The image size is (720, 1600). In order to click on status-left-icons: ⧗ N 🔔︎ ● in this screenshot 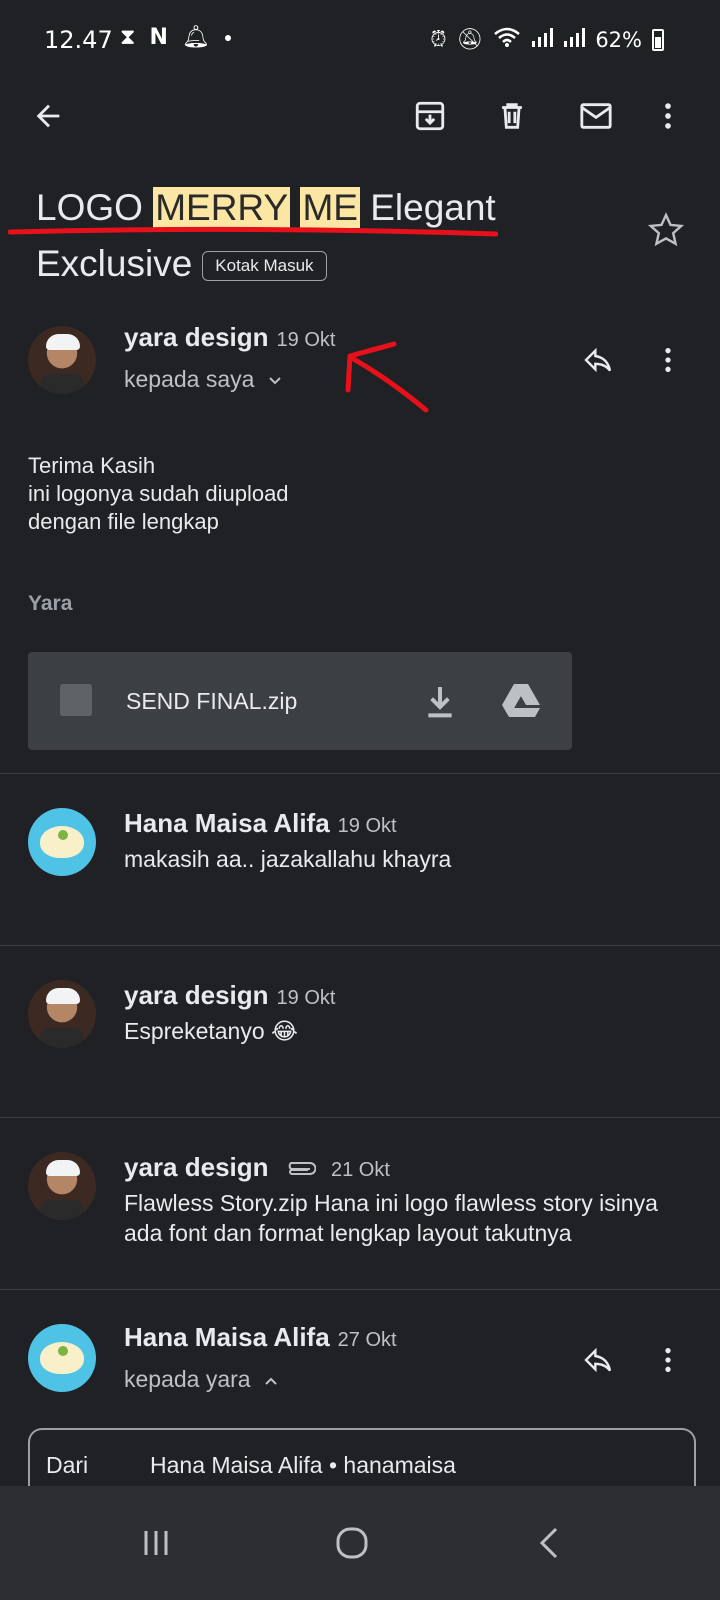, I will do `click(176, 37)`.